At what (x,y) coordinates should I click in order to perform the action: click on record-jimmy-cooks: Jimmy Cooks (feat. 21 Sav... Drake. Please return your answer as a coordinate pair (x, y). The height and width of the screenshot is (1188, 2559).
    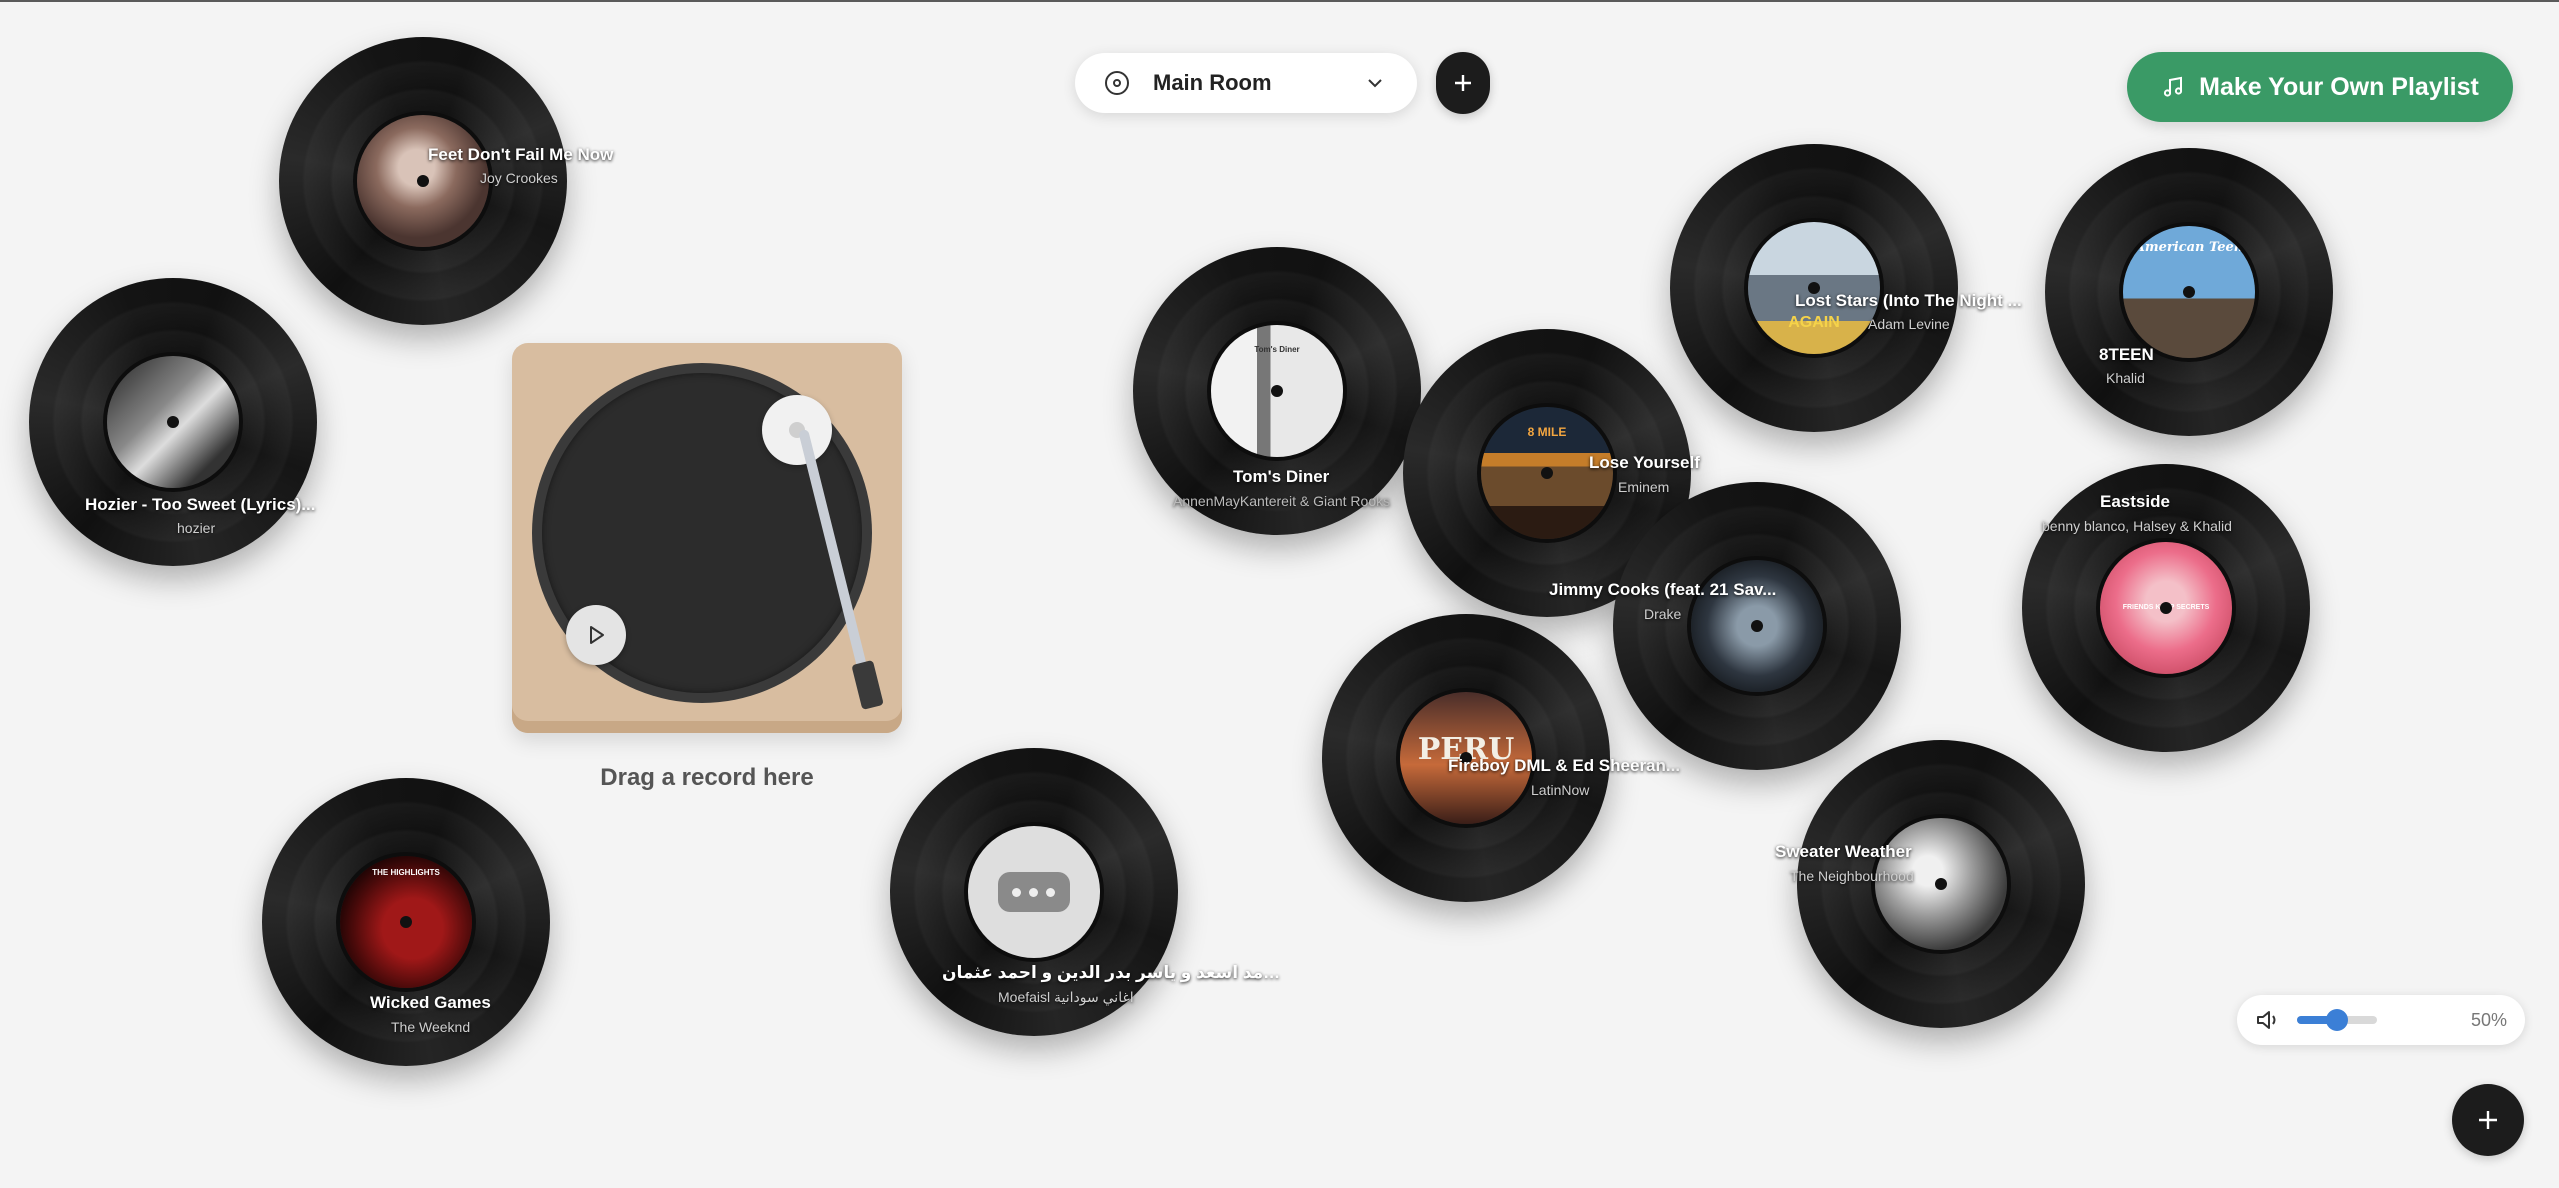
    Looking at the image, I should click on (1725, 626).